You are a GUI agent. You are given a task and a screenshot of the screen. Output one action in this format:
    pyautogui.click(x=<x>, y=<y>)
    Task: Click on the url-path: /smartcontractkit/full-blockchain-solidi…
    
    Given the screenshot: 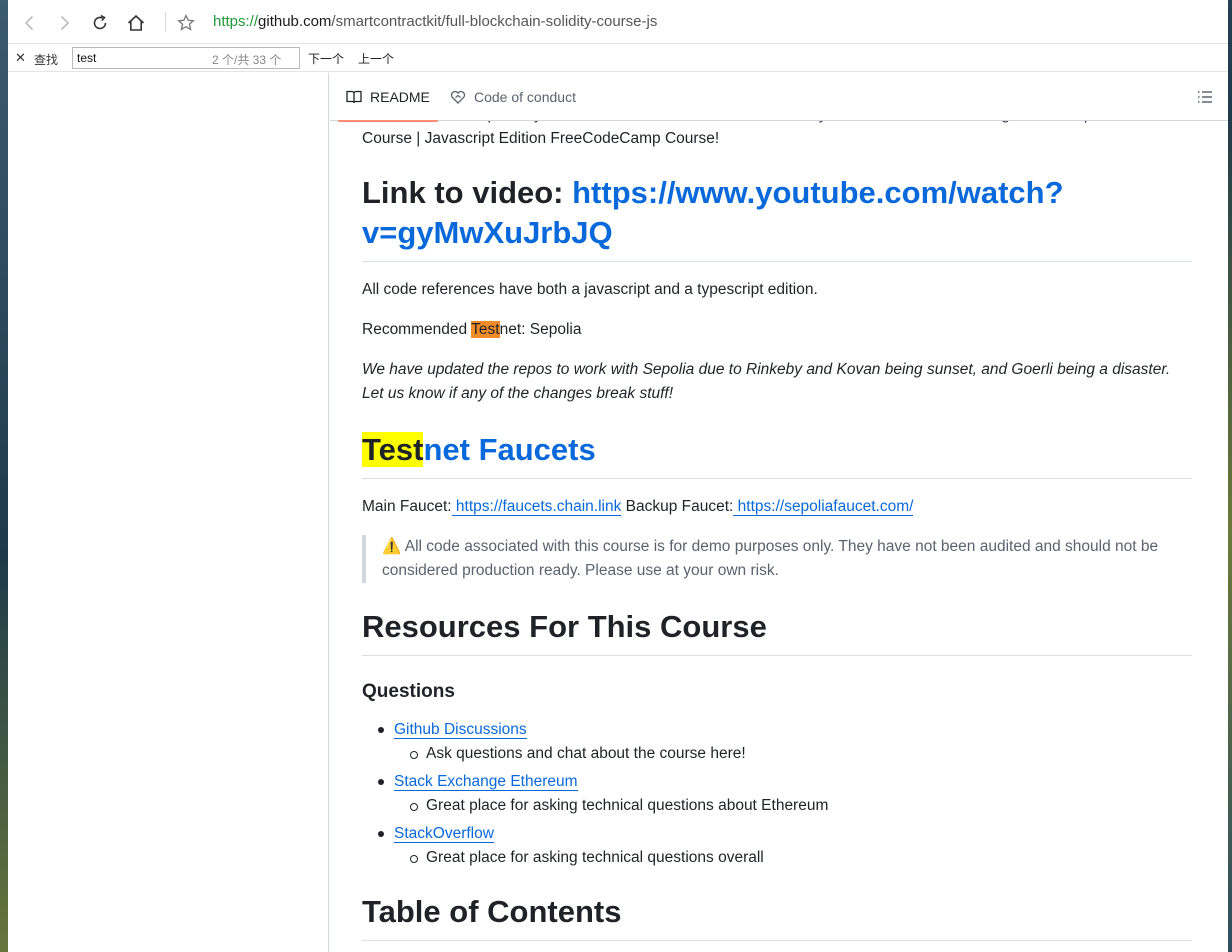 What is the action you would take?
    pyautogui.click(x=494, y=21)
    